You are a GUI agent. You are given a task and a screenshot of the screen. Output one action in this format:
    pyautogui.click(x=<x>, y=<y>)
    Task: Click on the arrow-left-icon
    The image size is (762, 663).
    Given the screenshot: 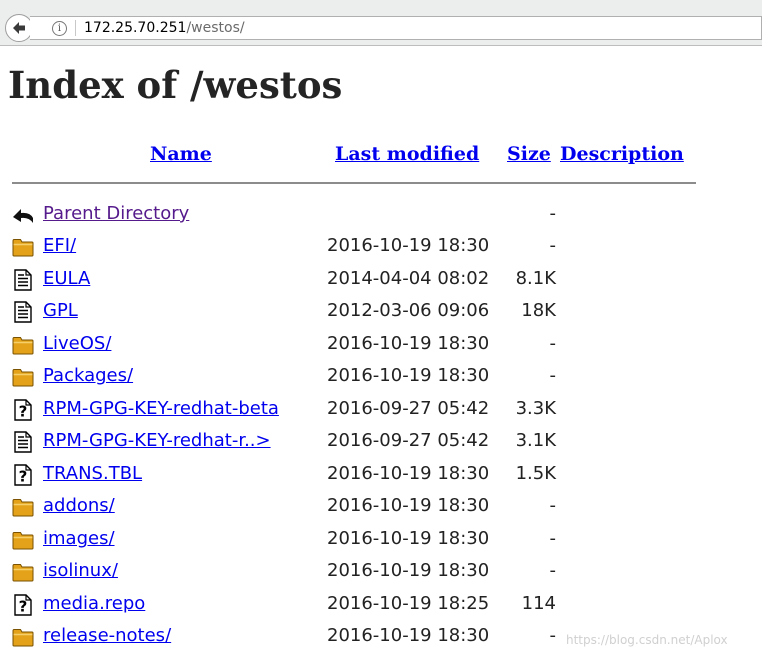 What is the action you would take?
    pyautogui.click(x=19, y=28)
    